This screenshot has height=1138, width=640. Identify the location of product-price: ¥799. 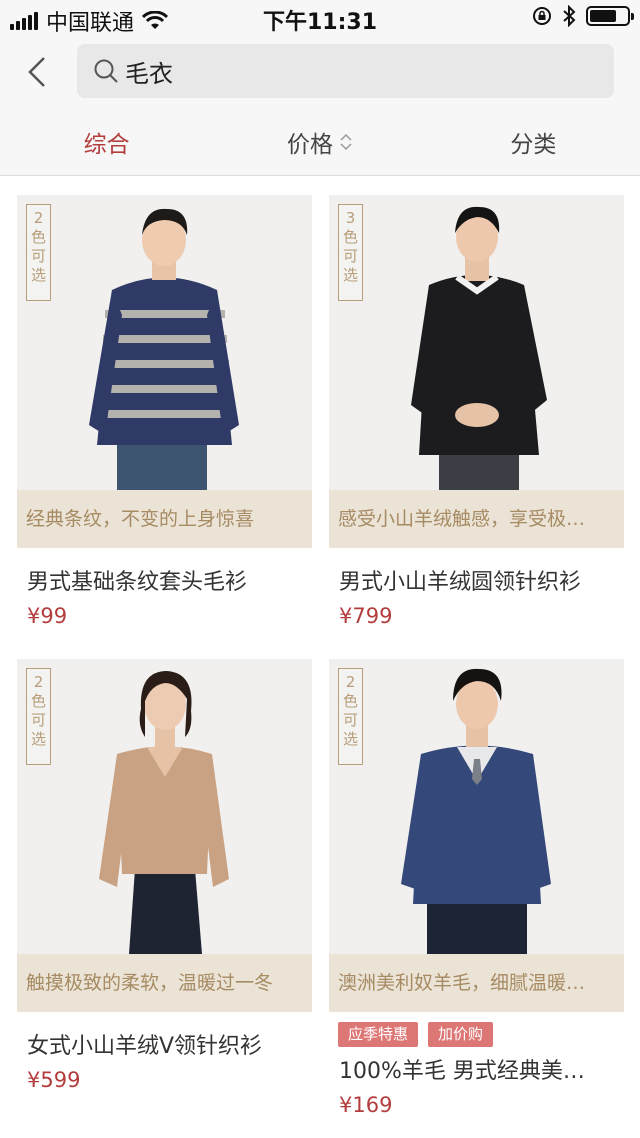
(366, 616).